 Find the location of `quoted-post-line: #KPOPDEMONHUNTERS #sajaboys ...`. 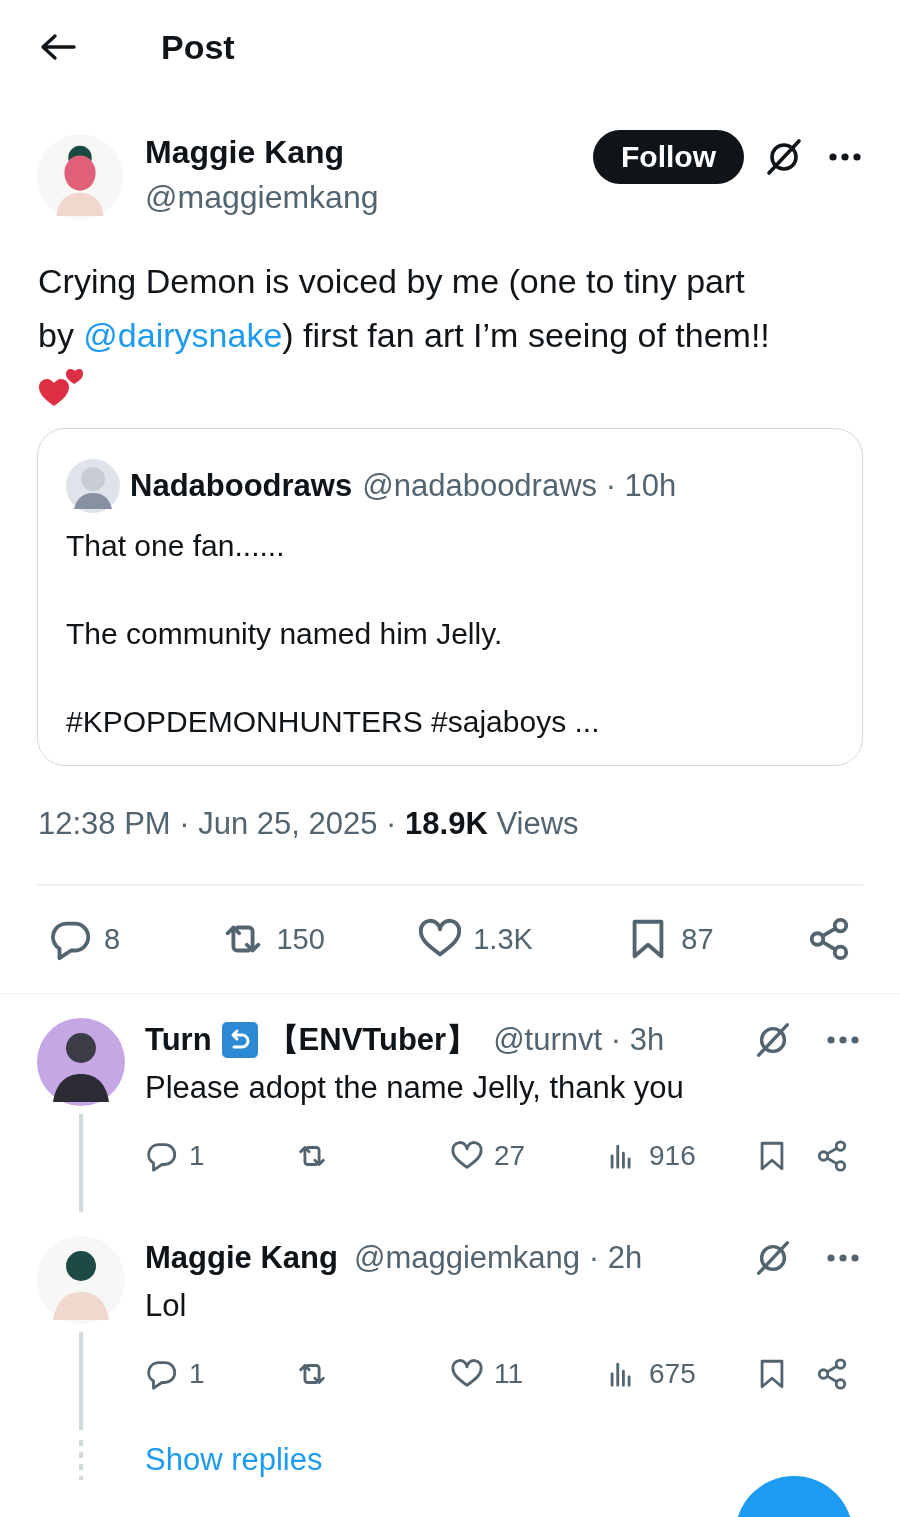

quoted-post-line: #KPOPDEMONHUNTERS #sajaboys ... is located at coordinates (333, 722).